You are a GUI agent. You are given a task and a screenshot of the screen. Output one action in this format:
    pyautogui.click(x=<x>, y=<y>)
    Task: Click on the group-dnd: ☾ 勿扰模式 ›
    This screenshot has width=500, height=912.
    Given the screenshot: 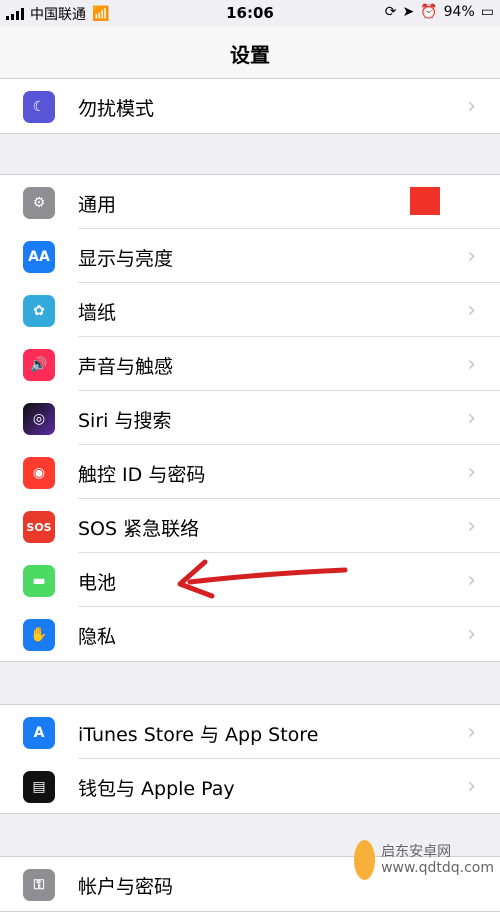 What is the action you would take?
    pyautogui.click(x=250, y=106)
    